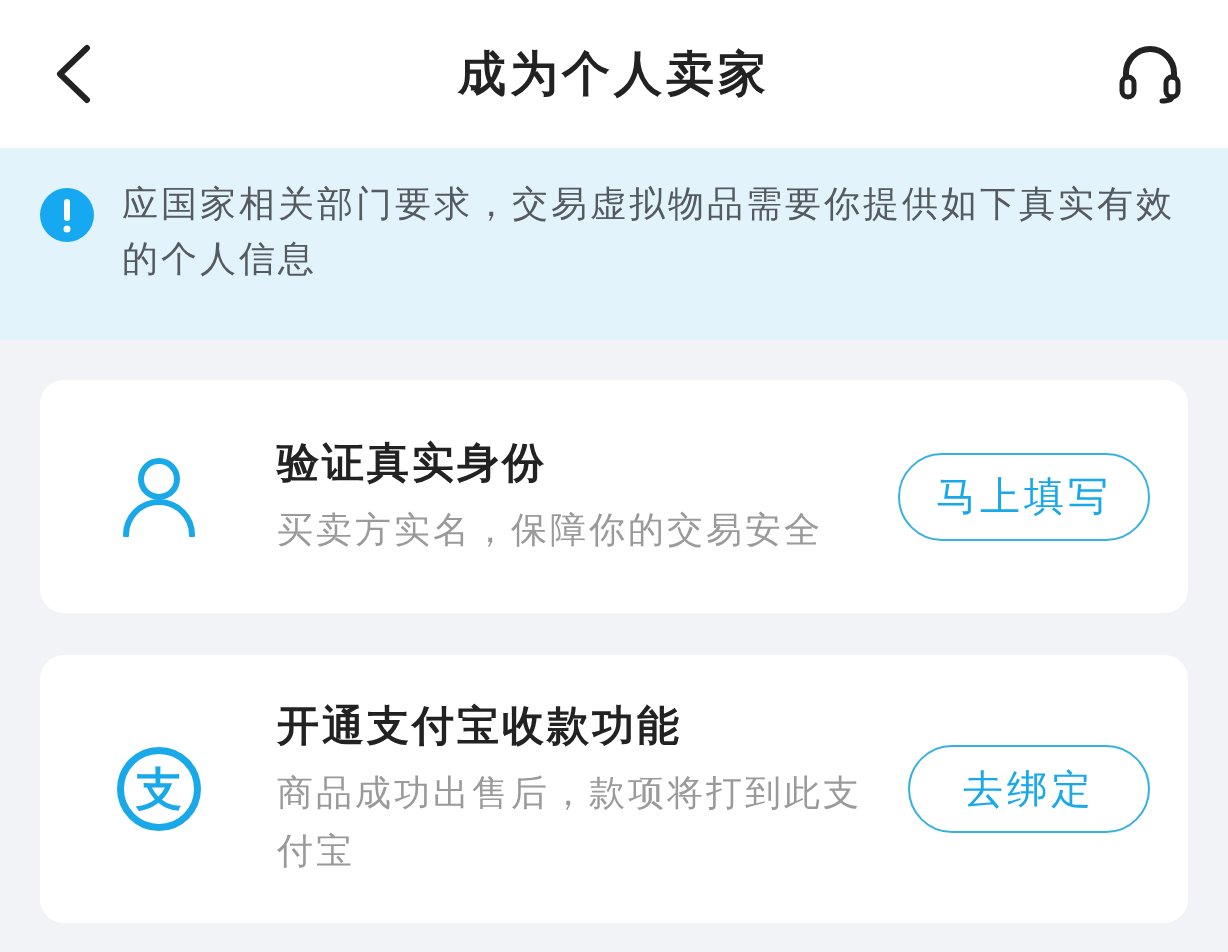  I want to click on support-button, so click(1150, 74).